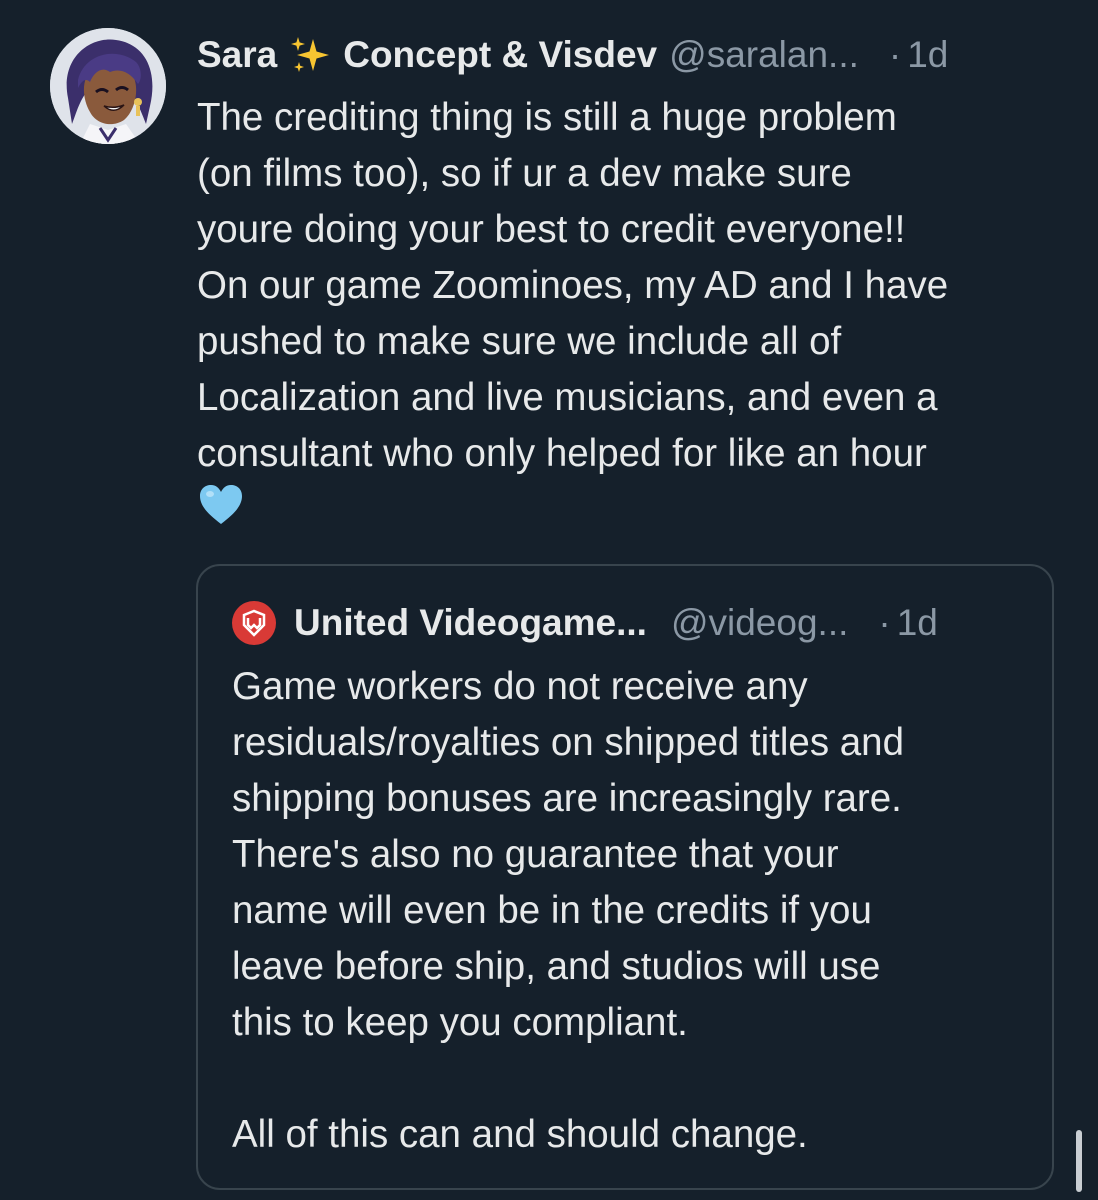  What do you see at coordinates (237, 55) in the screenshot?
I see `display-name: Sara` at bounding box center [237, 55].